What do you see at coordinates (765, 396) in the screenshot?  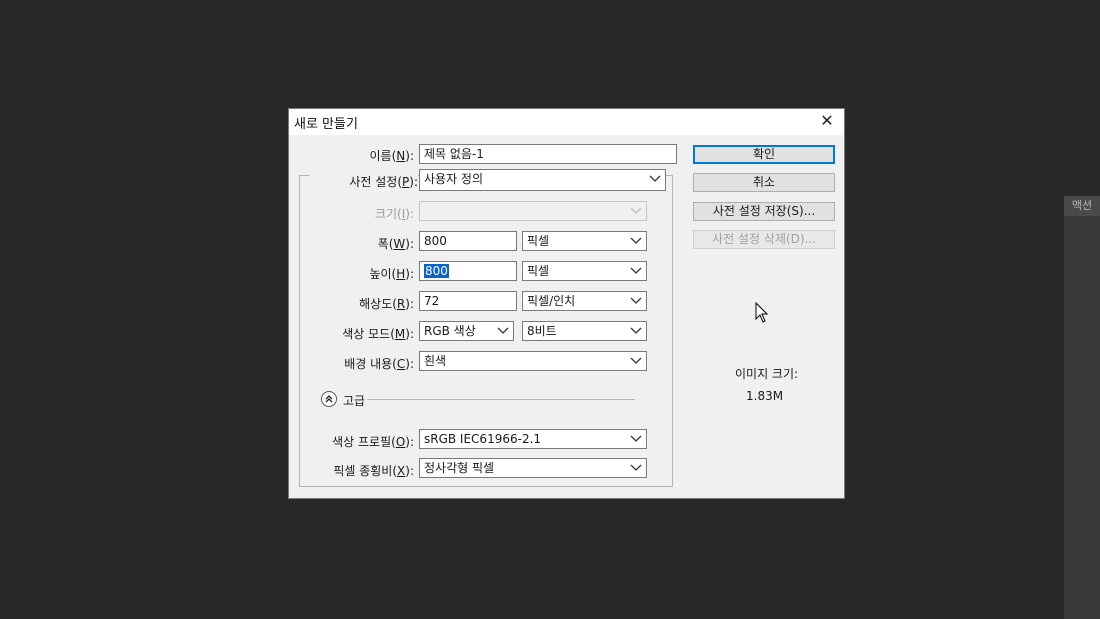 I see `image-size-value: 1.83M` at bounding box center [765, 396].